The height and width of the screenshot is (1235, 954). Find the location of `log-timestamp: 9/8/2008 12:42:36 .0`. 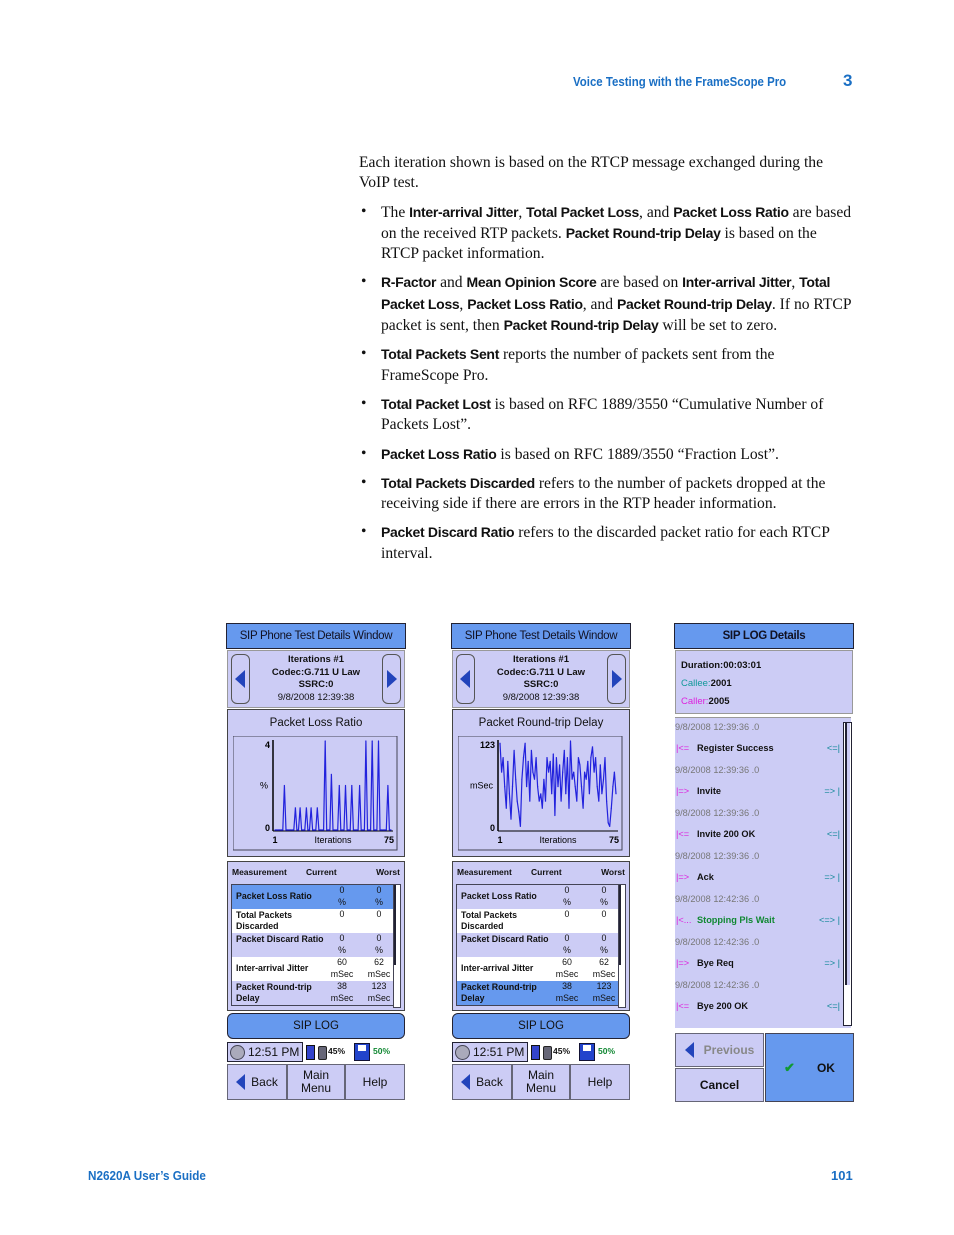

log-timestamp: 9/8/2008 12:42:36 .0 is located at coordinates (717, 899).